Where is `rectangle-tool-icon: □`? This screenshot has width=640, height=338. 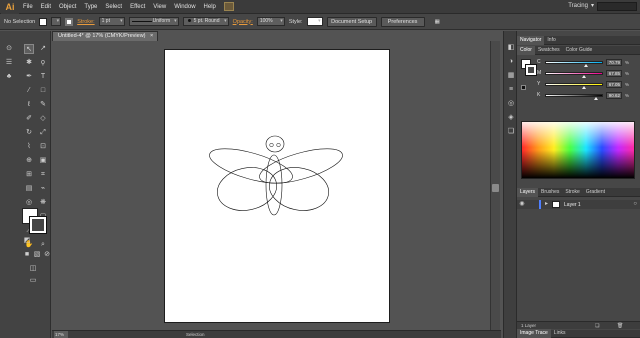 rectangle-tool-icon: □ is located at coordinates (43, 91).